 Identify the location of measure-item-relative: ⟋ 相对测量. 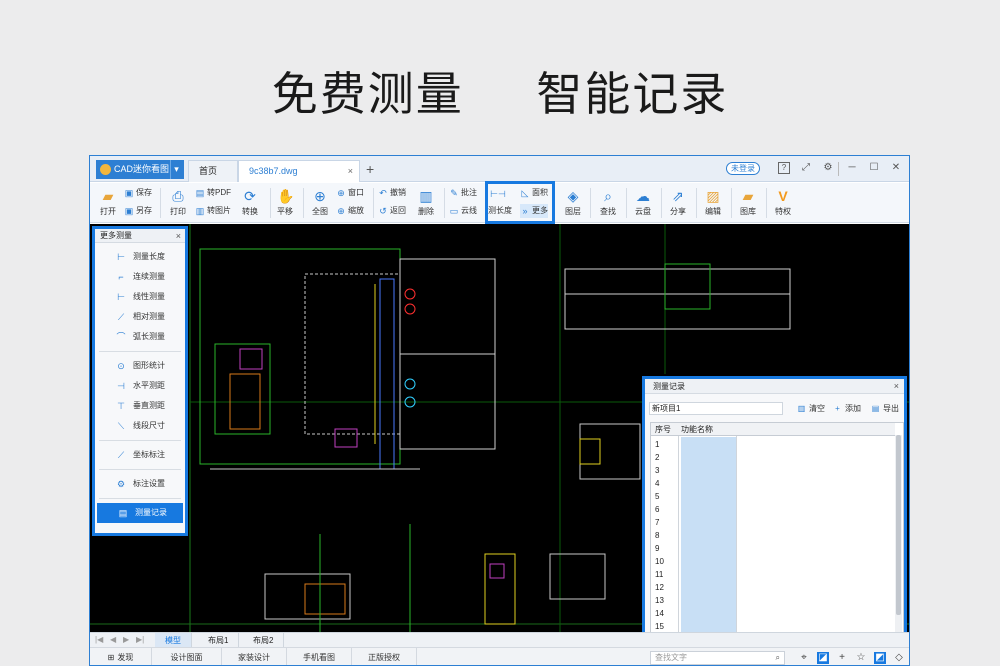
(140, 317).